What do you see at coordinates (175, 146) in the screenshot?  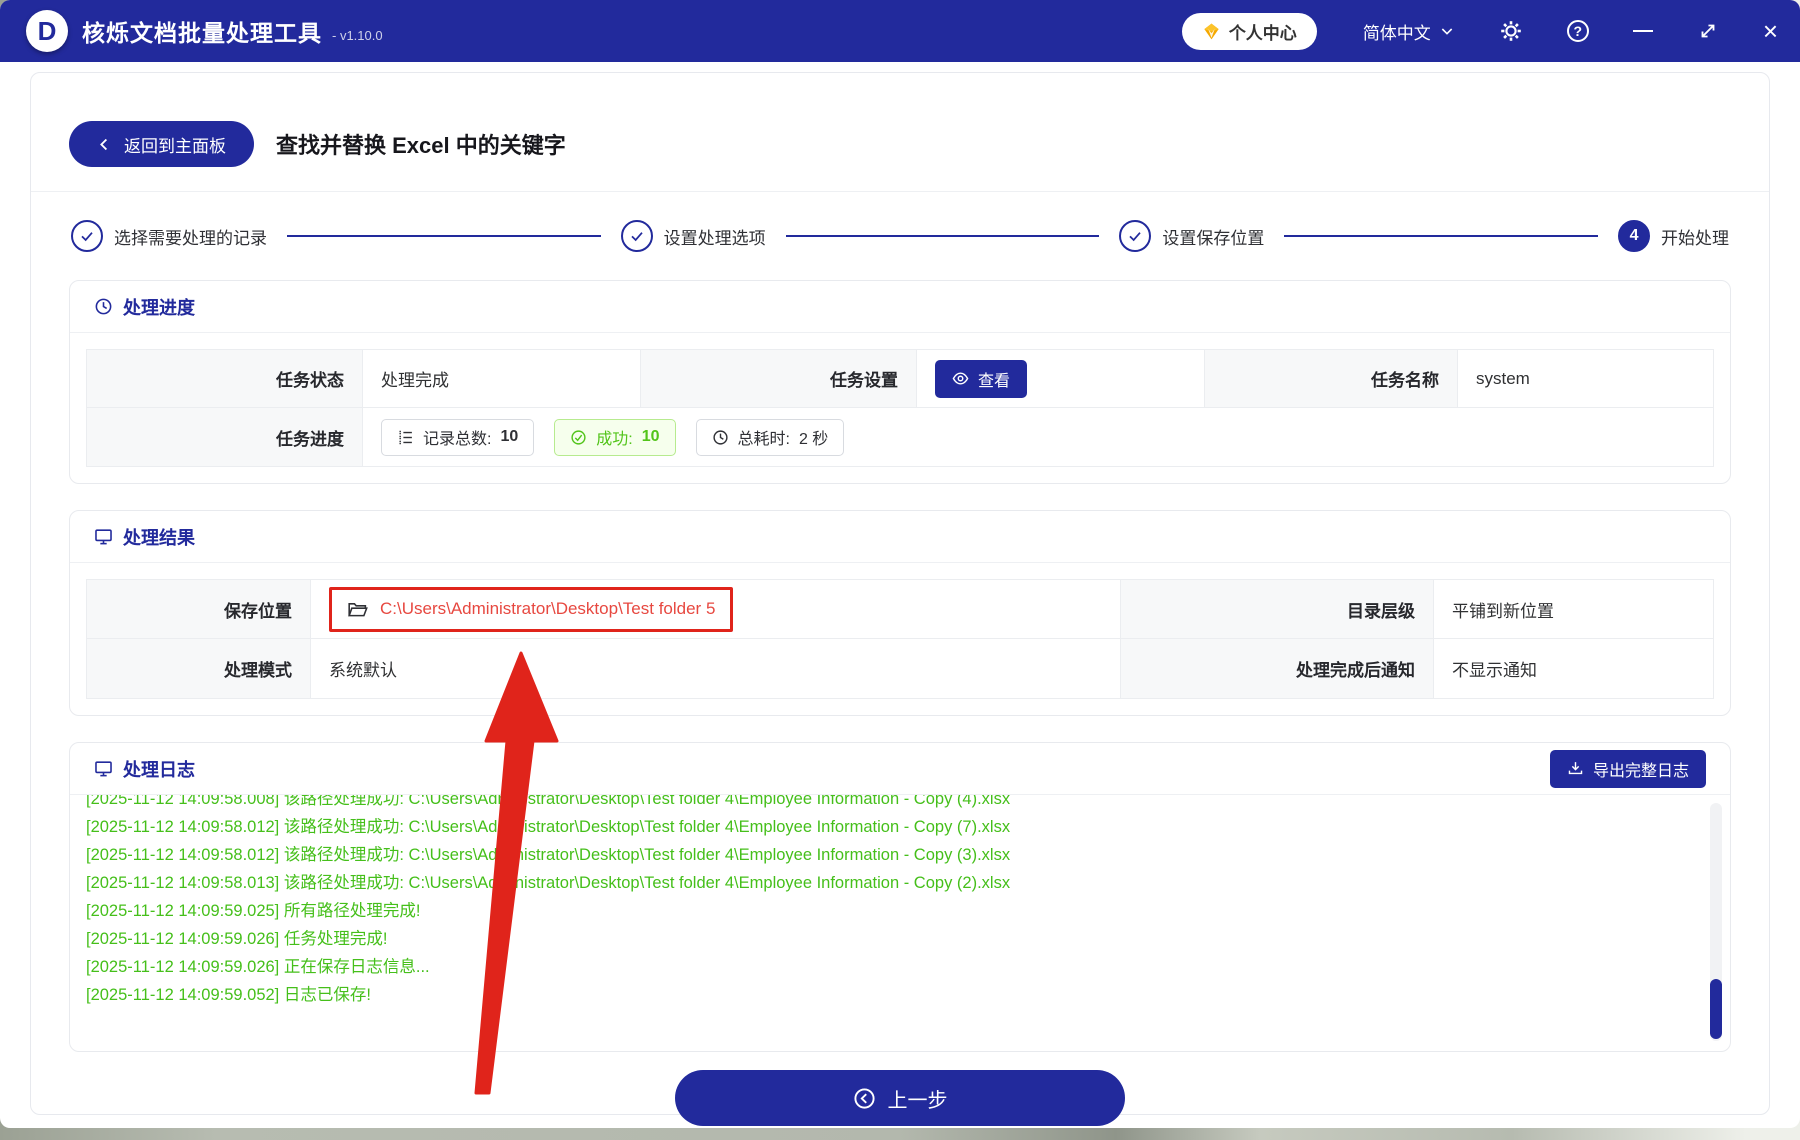 I see `back-button-label: 返回到主面板` at bounding box center [175, 146].